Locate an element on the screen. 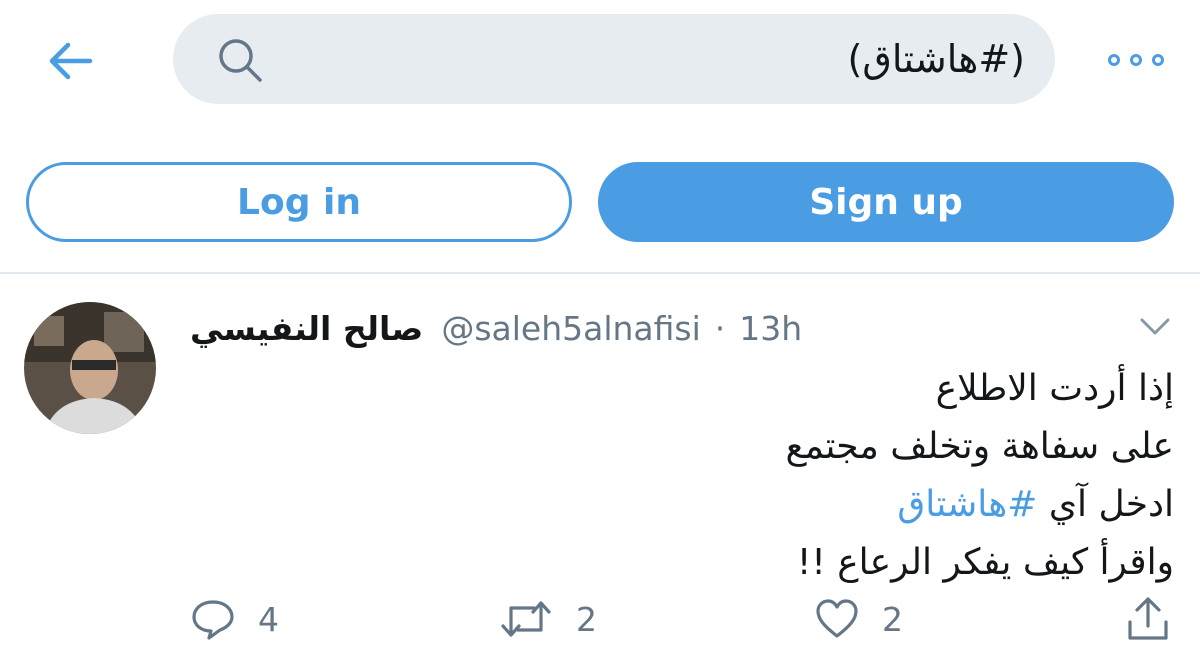  tweet-line: واقرأ كيف يفكر الرعاع !! is located at coordinates (985, 562).